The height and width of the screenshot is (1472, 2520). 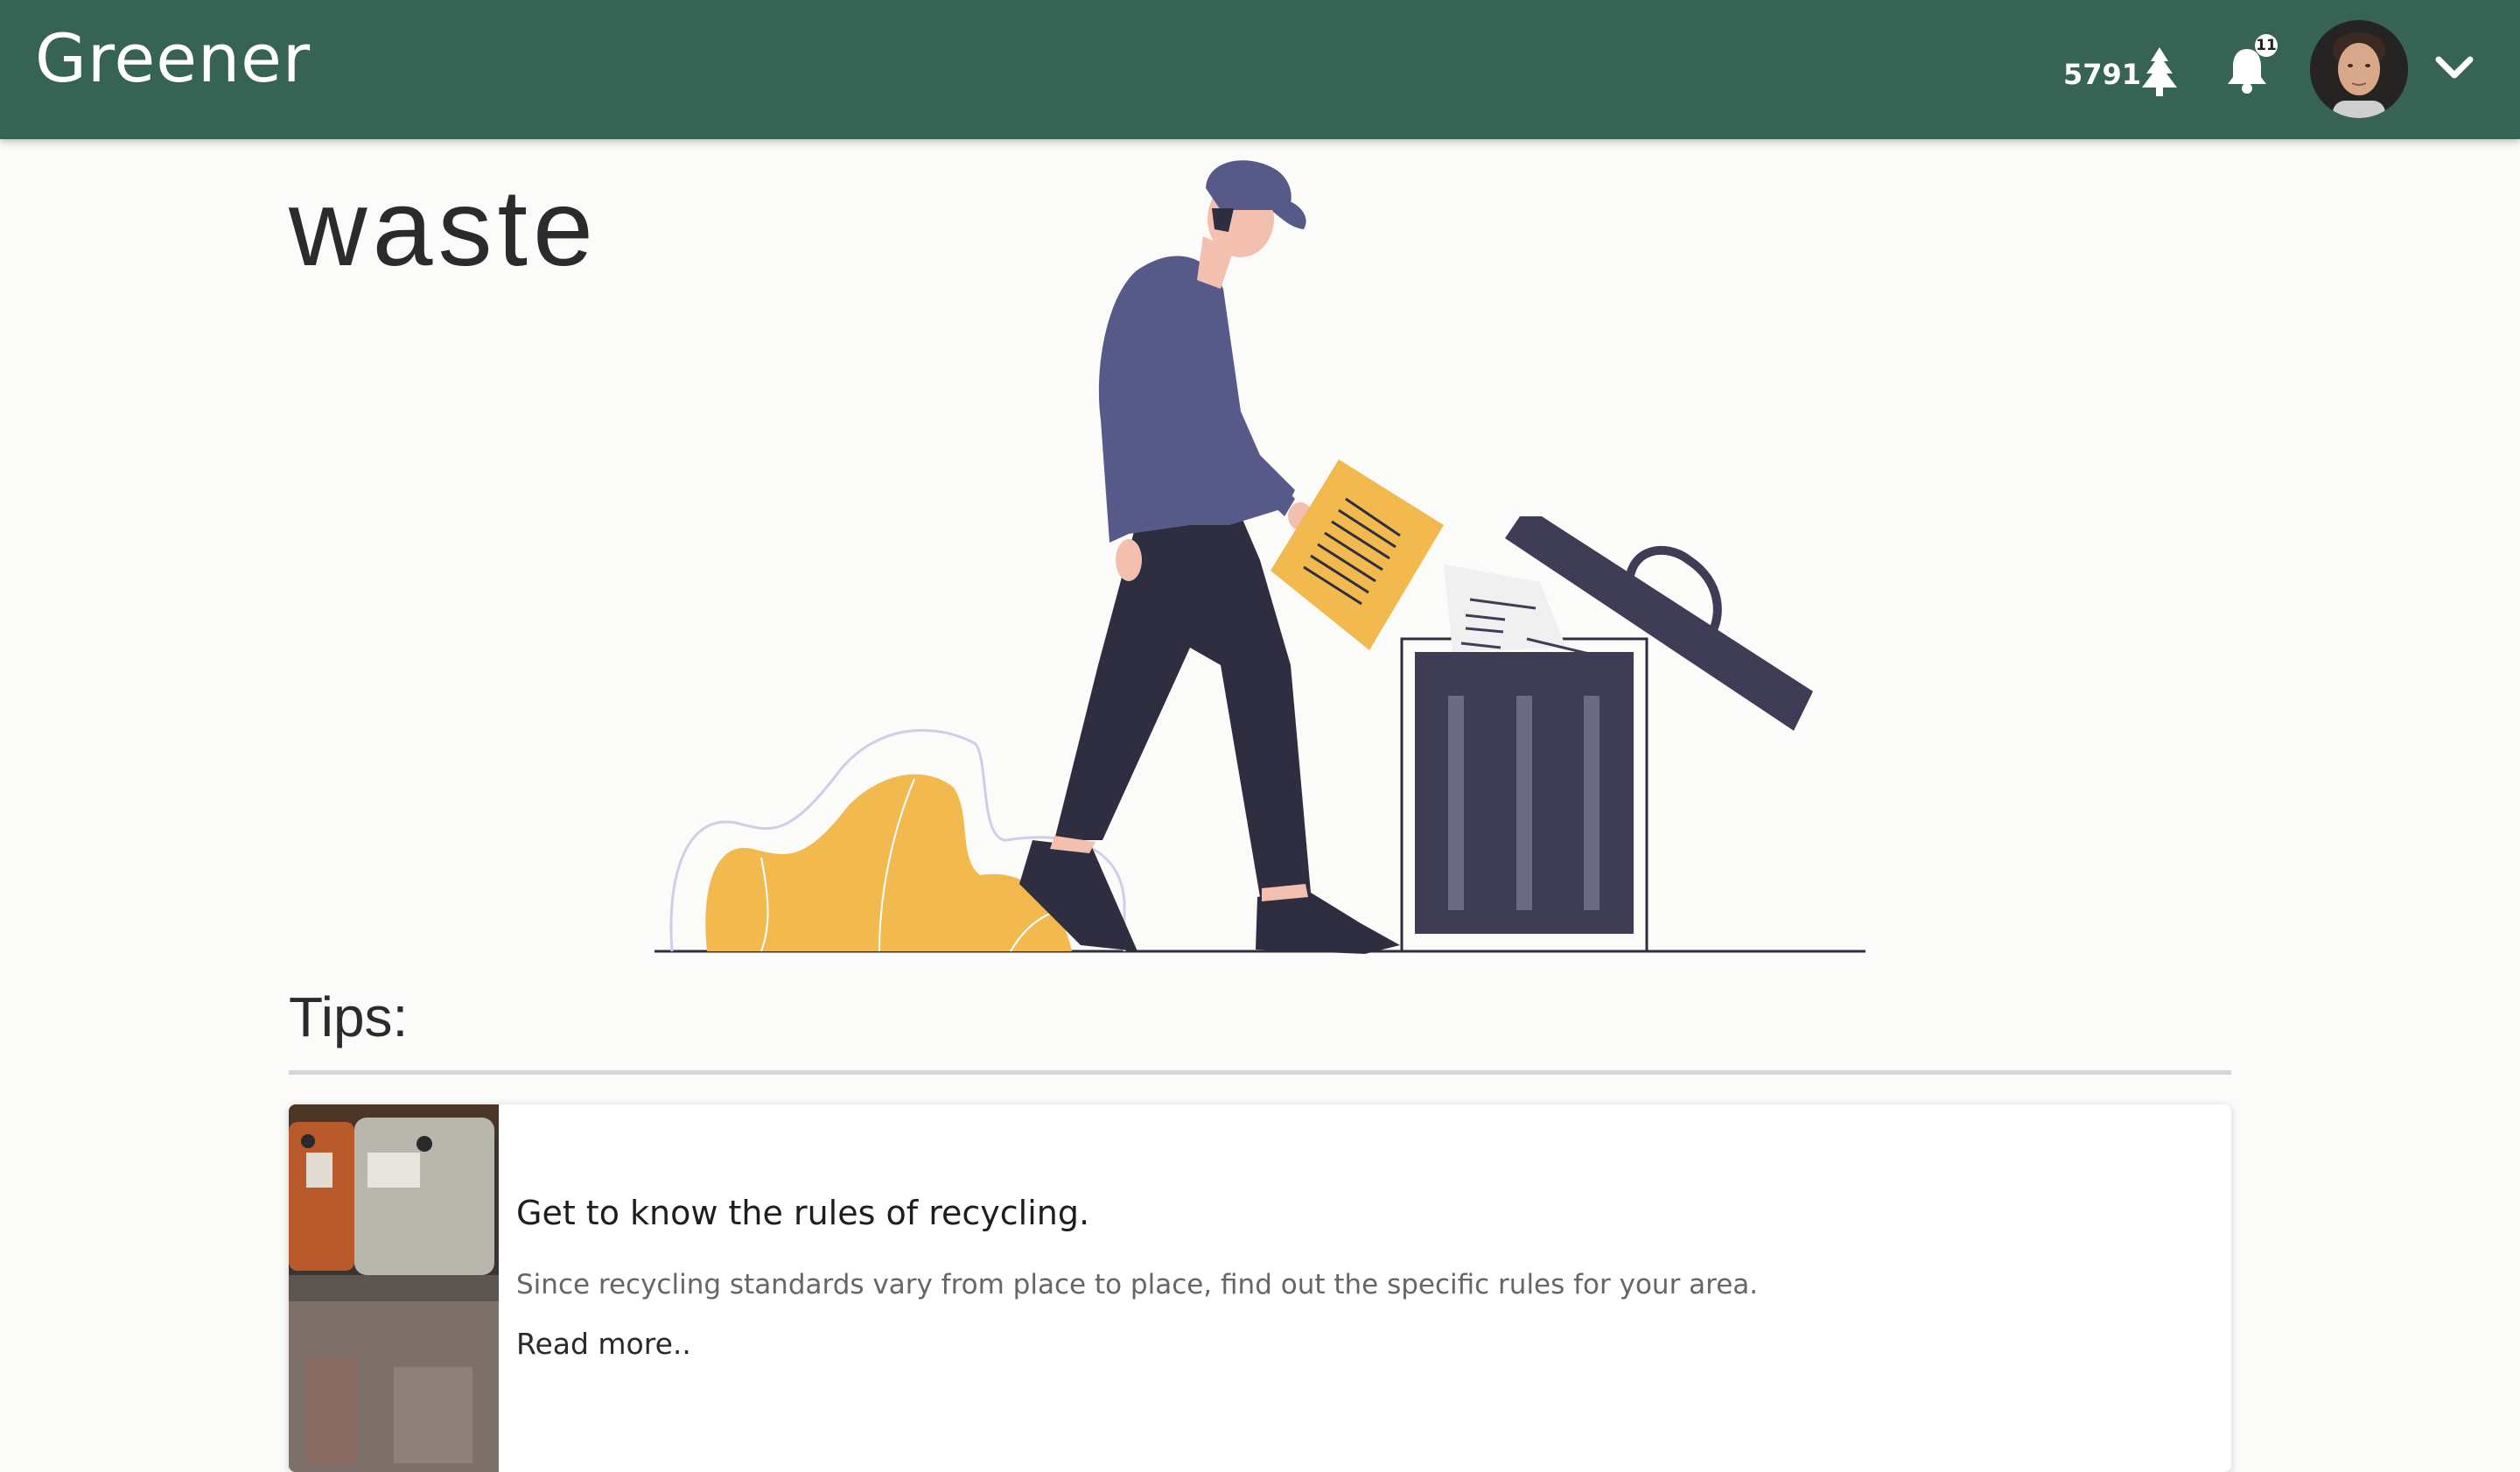 I want to click on avatar, so click(x=2359, y=69).